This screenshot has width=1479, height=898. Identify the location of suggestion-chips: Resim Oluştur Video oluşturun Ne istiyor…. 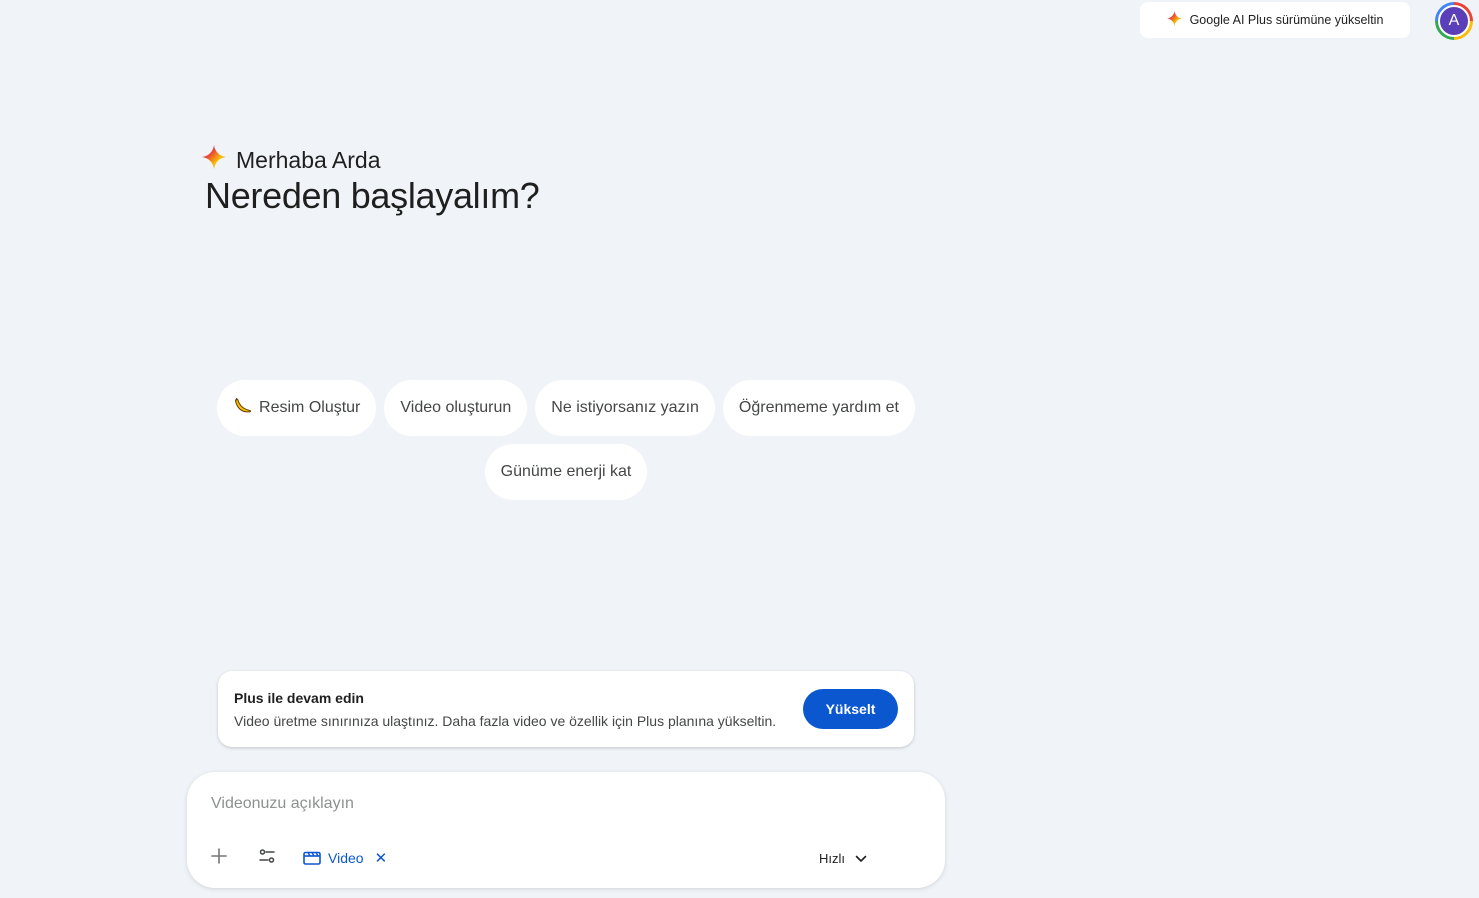
(566, 440).